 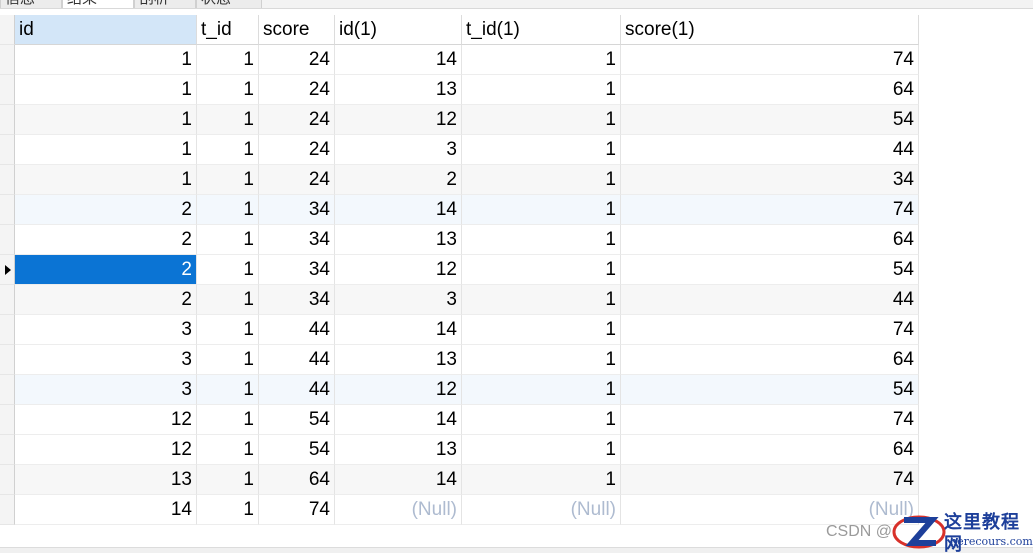 What do you see at coordinates (770, 30) in the screenshot?
I see `column-header-score-1: score(1)` at bounding box center [770, 30].